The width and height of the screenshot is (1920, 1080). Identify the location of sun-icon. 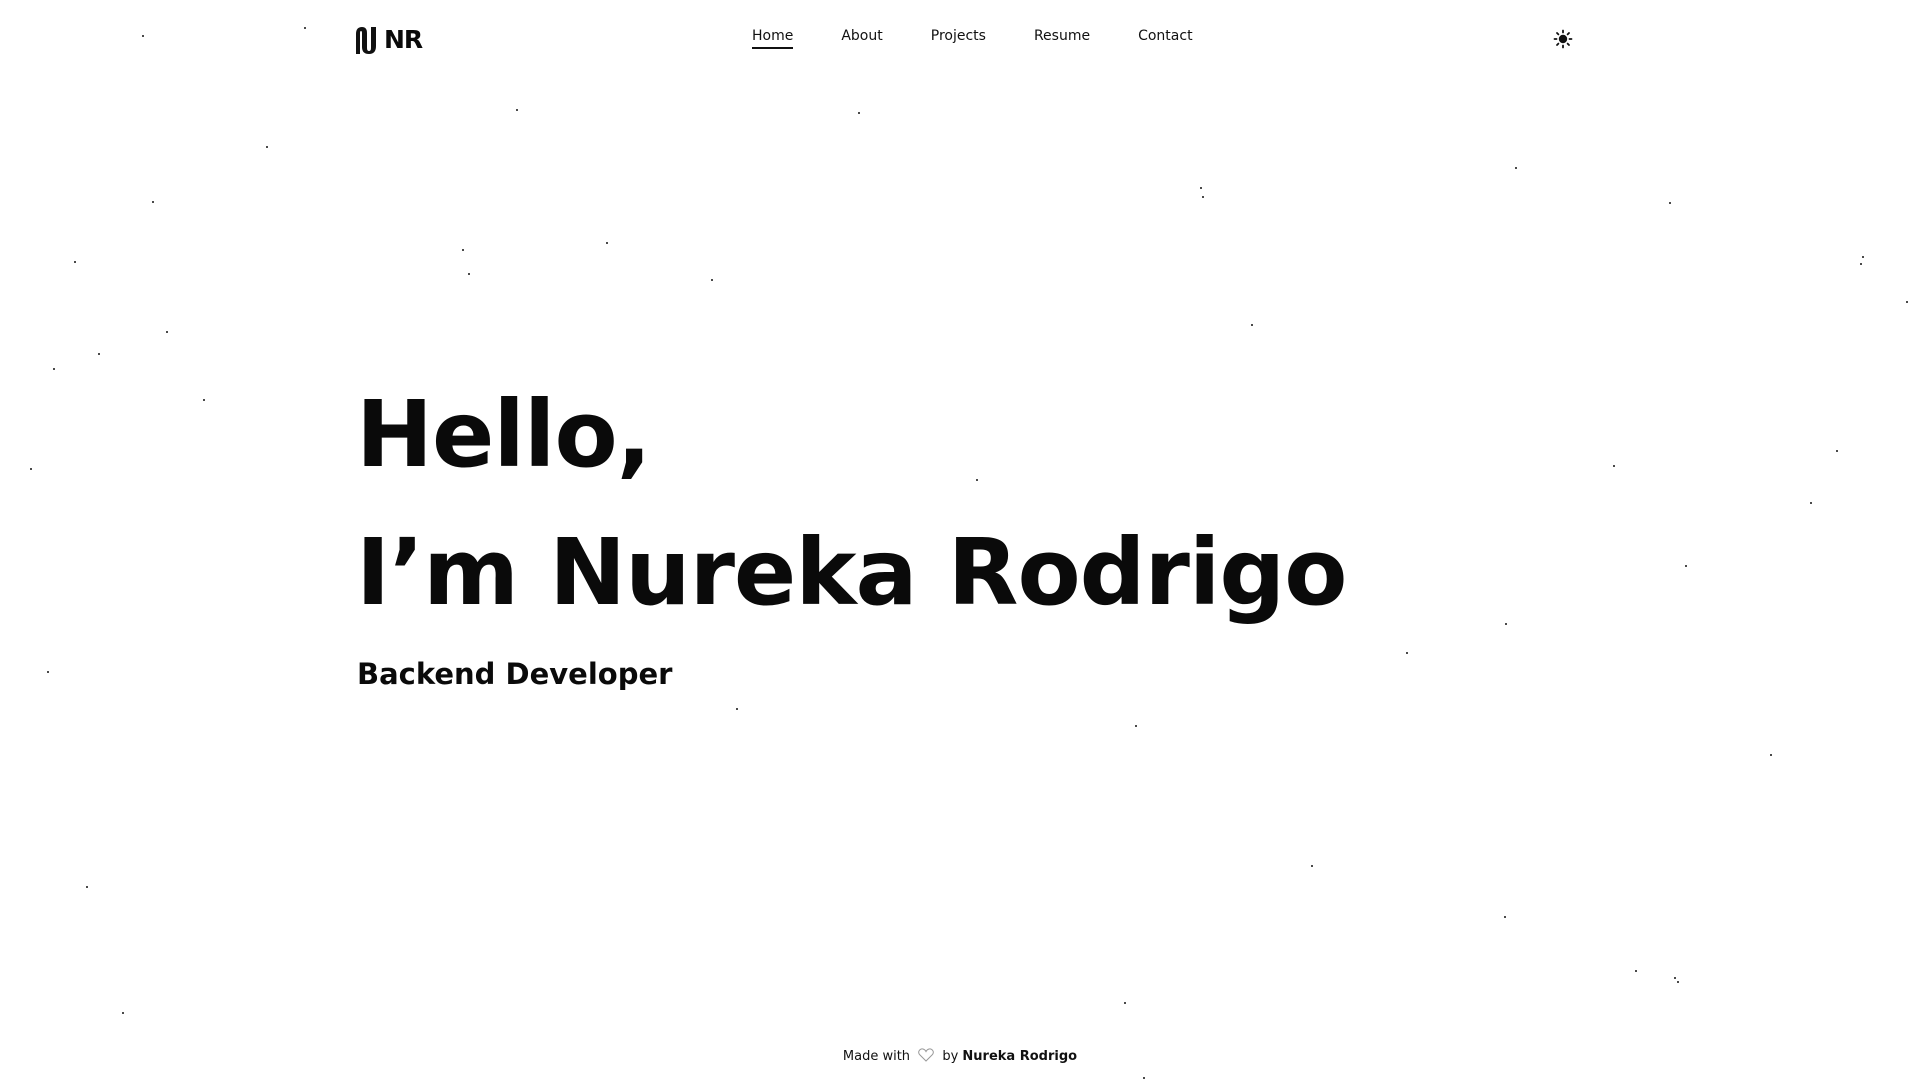
(1563, 39).